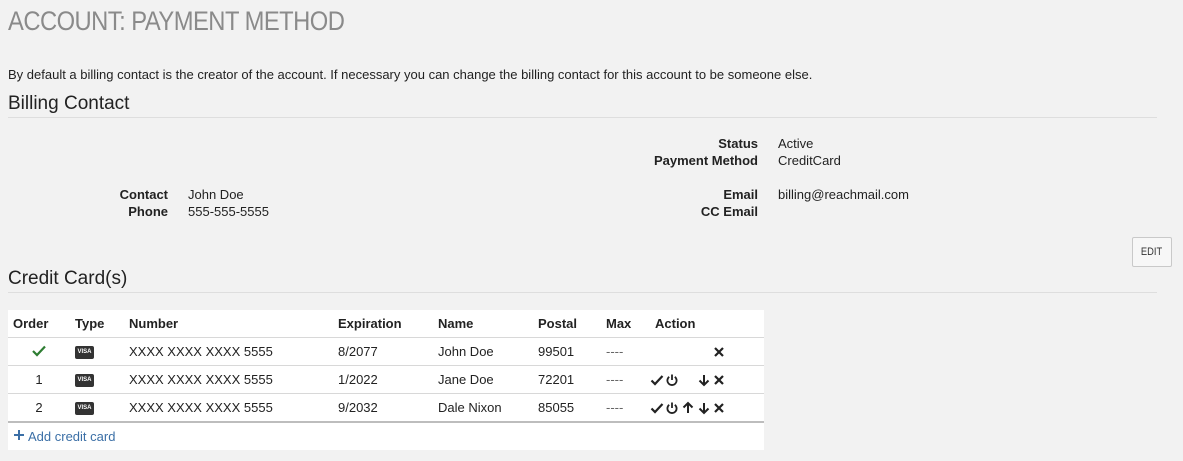 The height and width of the screenshot is (461, 1183). Describe the element at coordinates (143, 194) in the screenshot. I see `contact-label: Contact` at that location.